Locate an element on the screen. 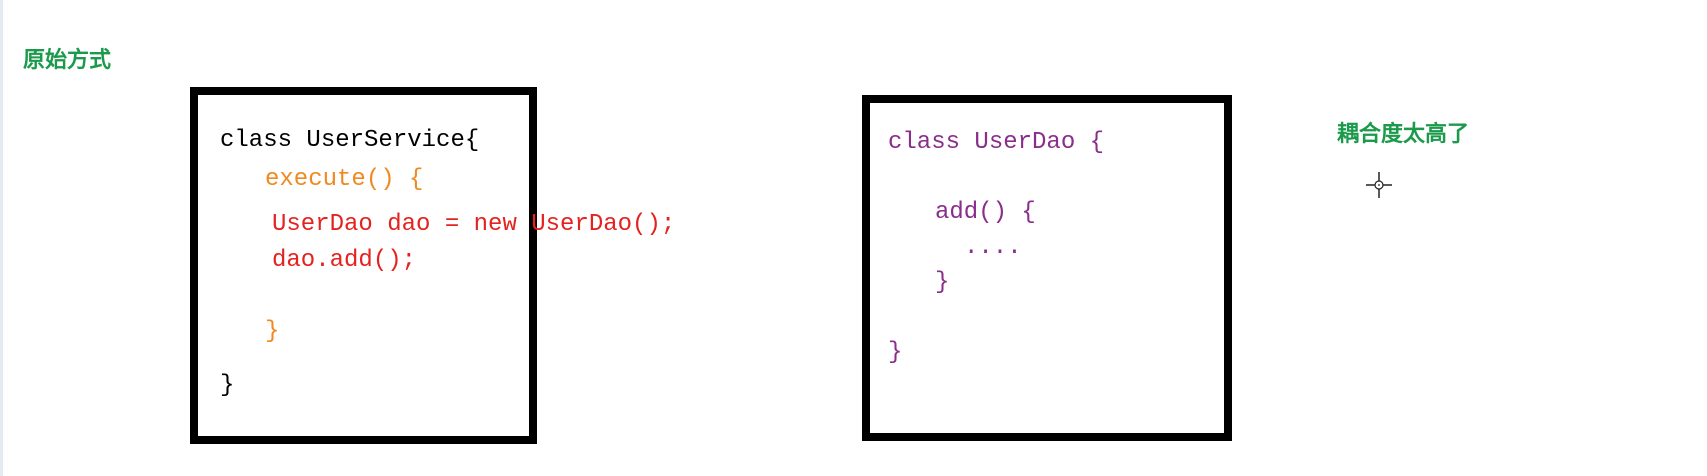  service-execute-line: execute() { is located at coordinates (344, 179).